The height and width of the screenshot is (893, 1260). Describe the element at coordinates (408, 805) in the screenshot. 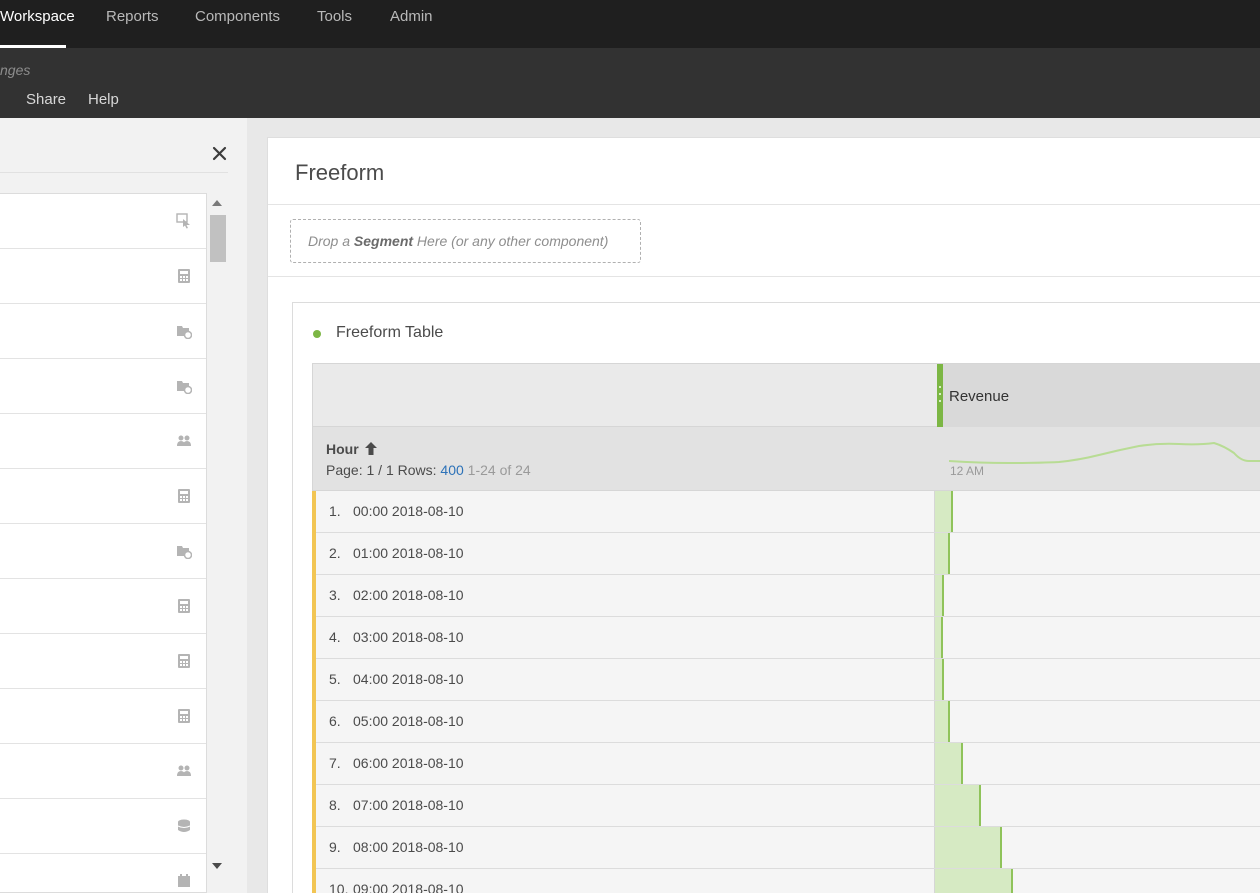

I see `row-label: 07:00 2018-08-10` at that location.